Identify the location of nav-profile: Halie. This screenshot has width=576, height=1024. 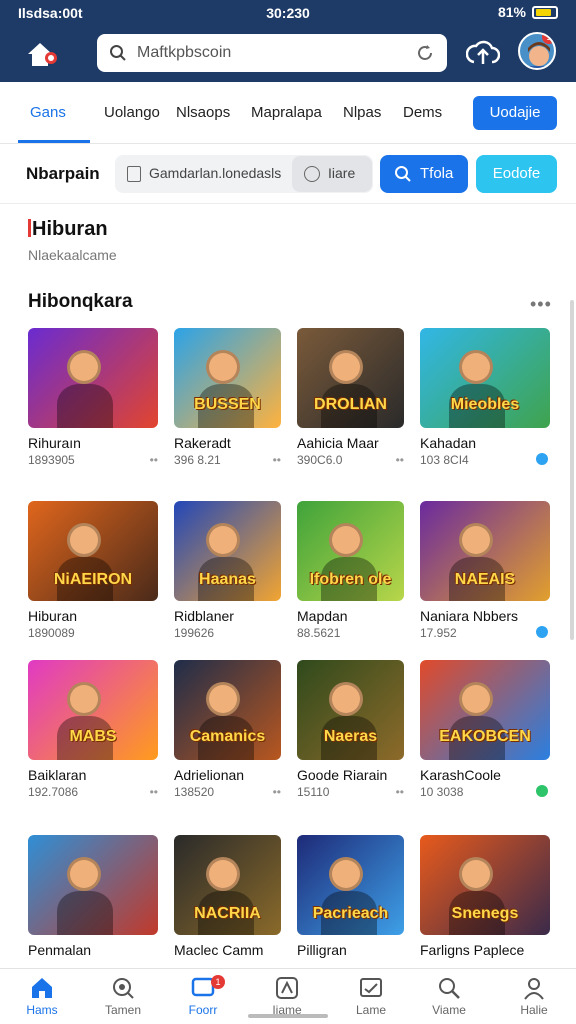
(534, 996).